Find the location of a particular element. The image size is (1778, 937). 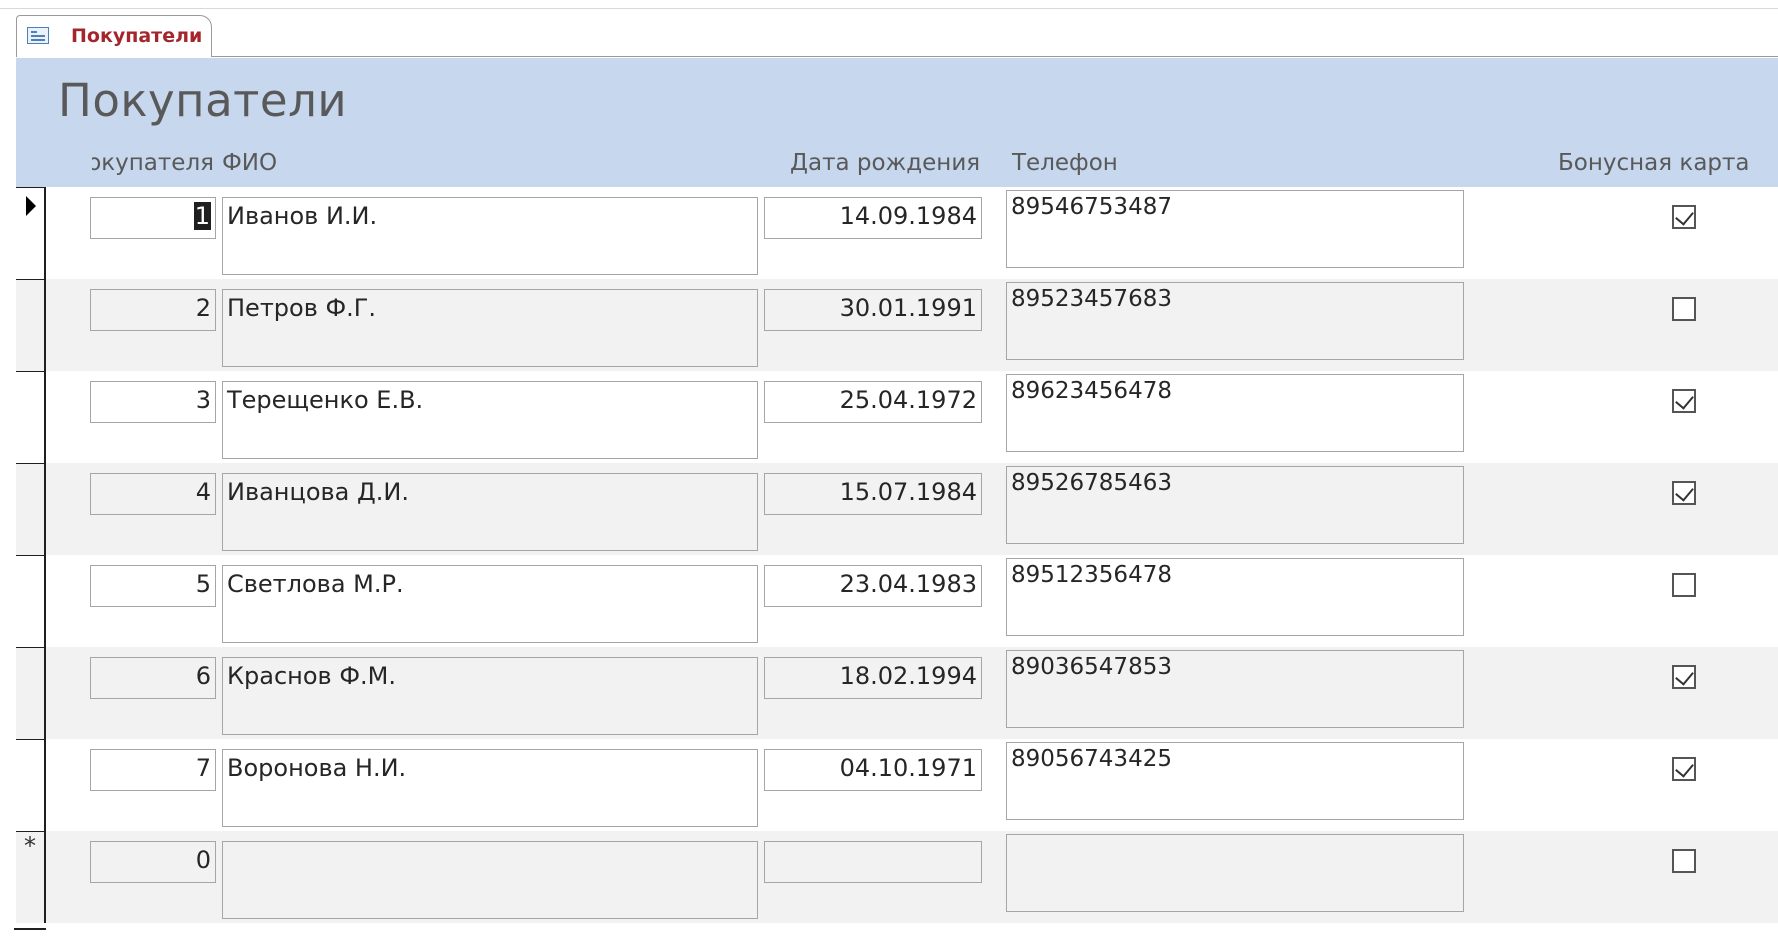

record-selector: * is located at coordinates (31, 877).